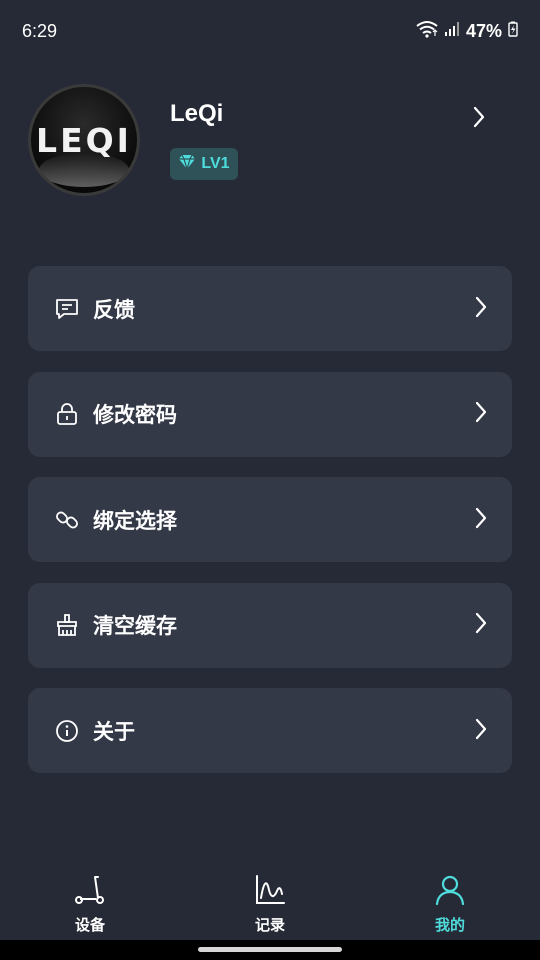 The width and height of the screenshot is (540, 960). I want to click on tab-records: 记录, so click(270, 903).